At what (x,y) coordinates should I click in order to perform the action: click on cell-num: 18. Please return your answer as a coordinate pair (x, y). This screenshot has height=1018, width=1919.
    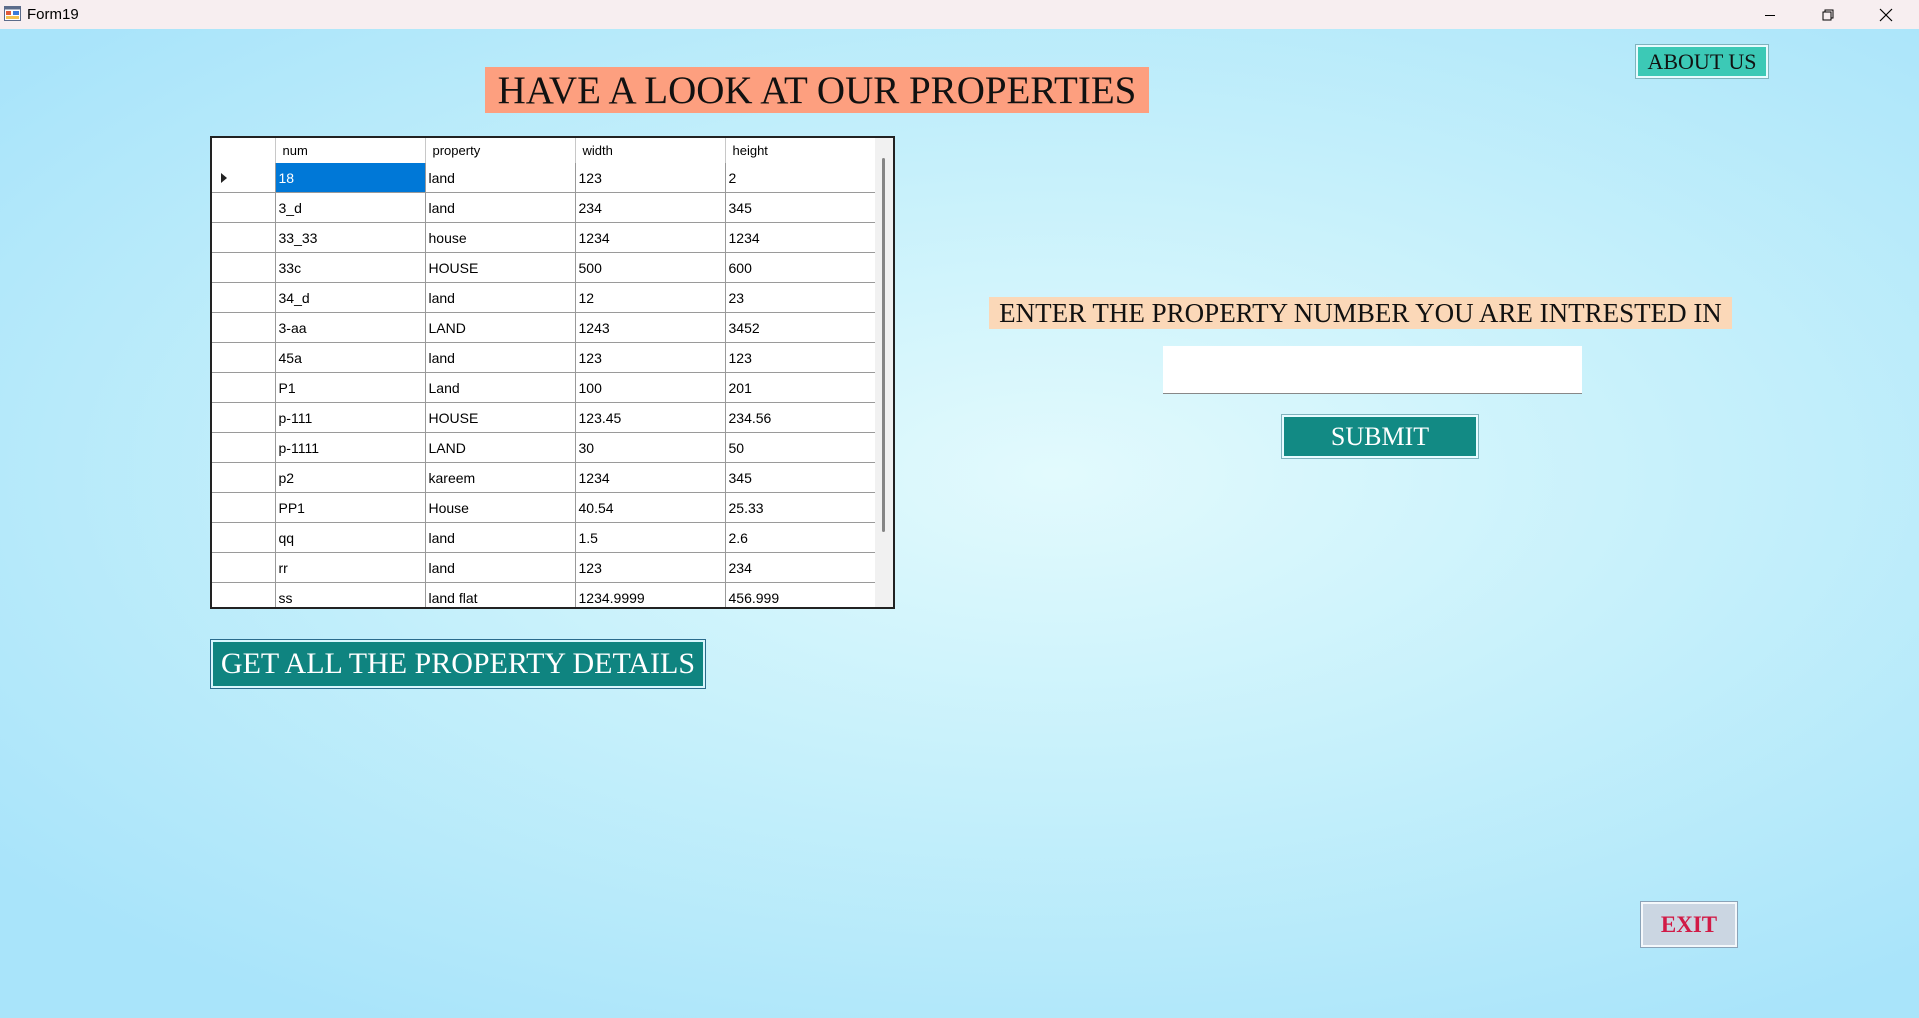
    Looking at the image, I should click on (350, 178).